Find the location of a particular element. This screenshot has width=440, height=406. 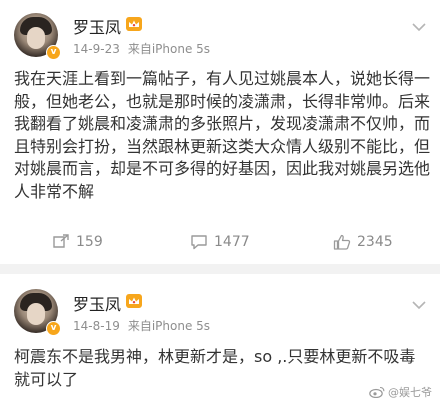

comment-button: 1477 is located at coordinates (220, 242).